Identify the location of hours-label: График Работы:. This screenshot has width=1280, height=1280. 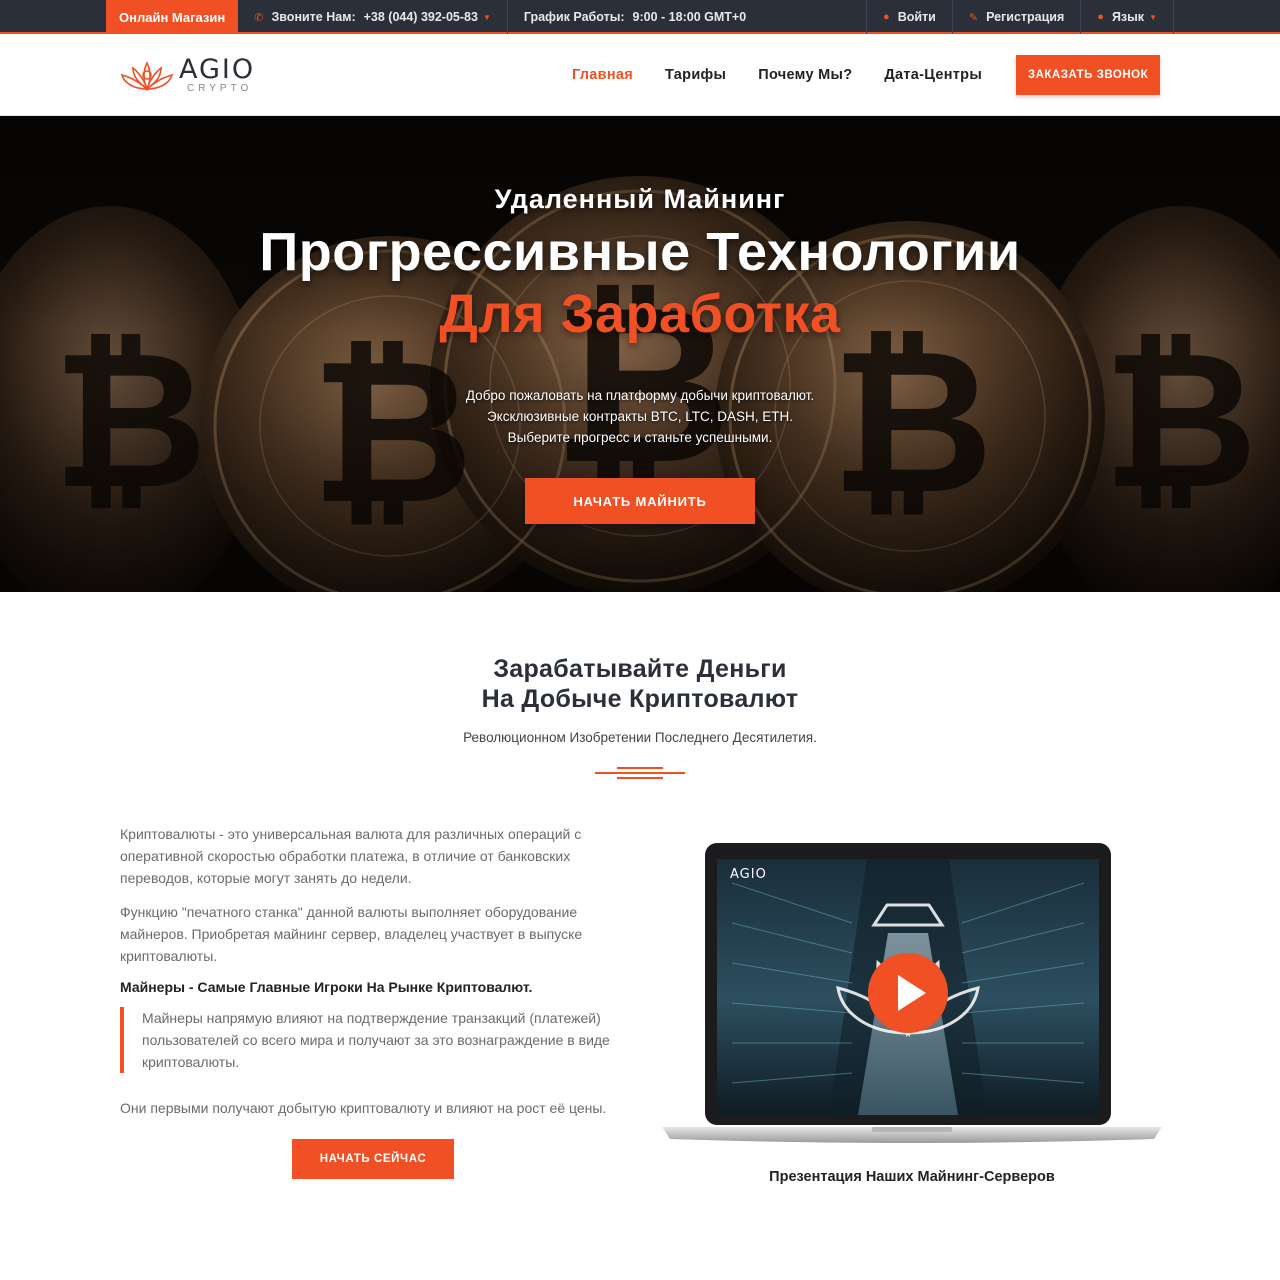
(574, 17).